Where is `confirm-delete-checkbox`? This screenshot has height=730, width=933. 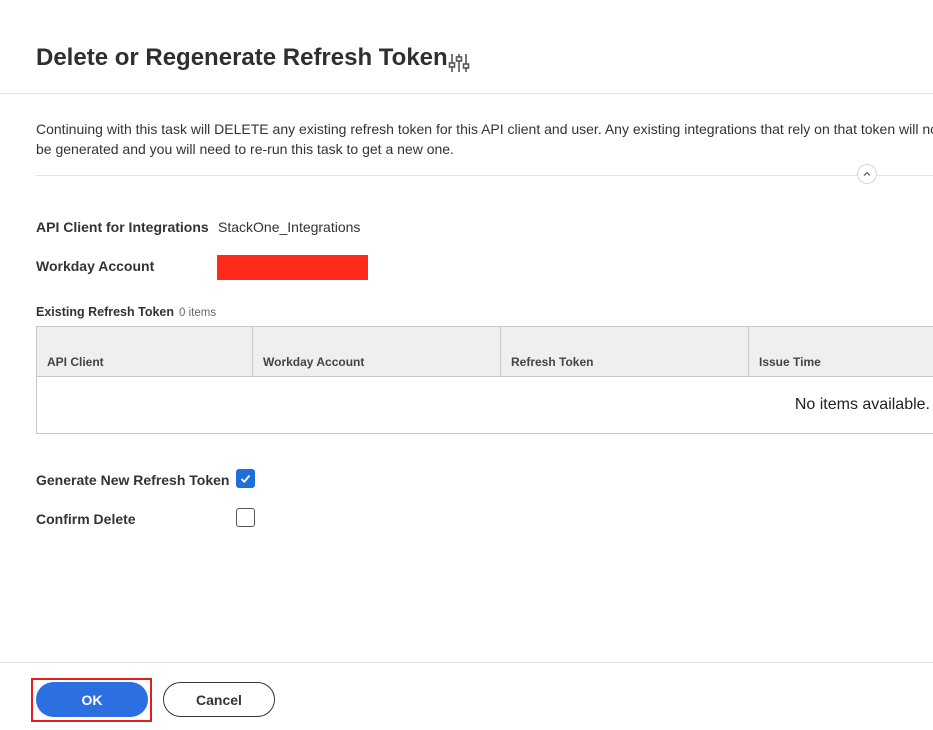 confirm-delete-checkbox is located at coordinates (245, 517).